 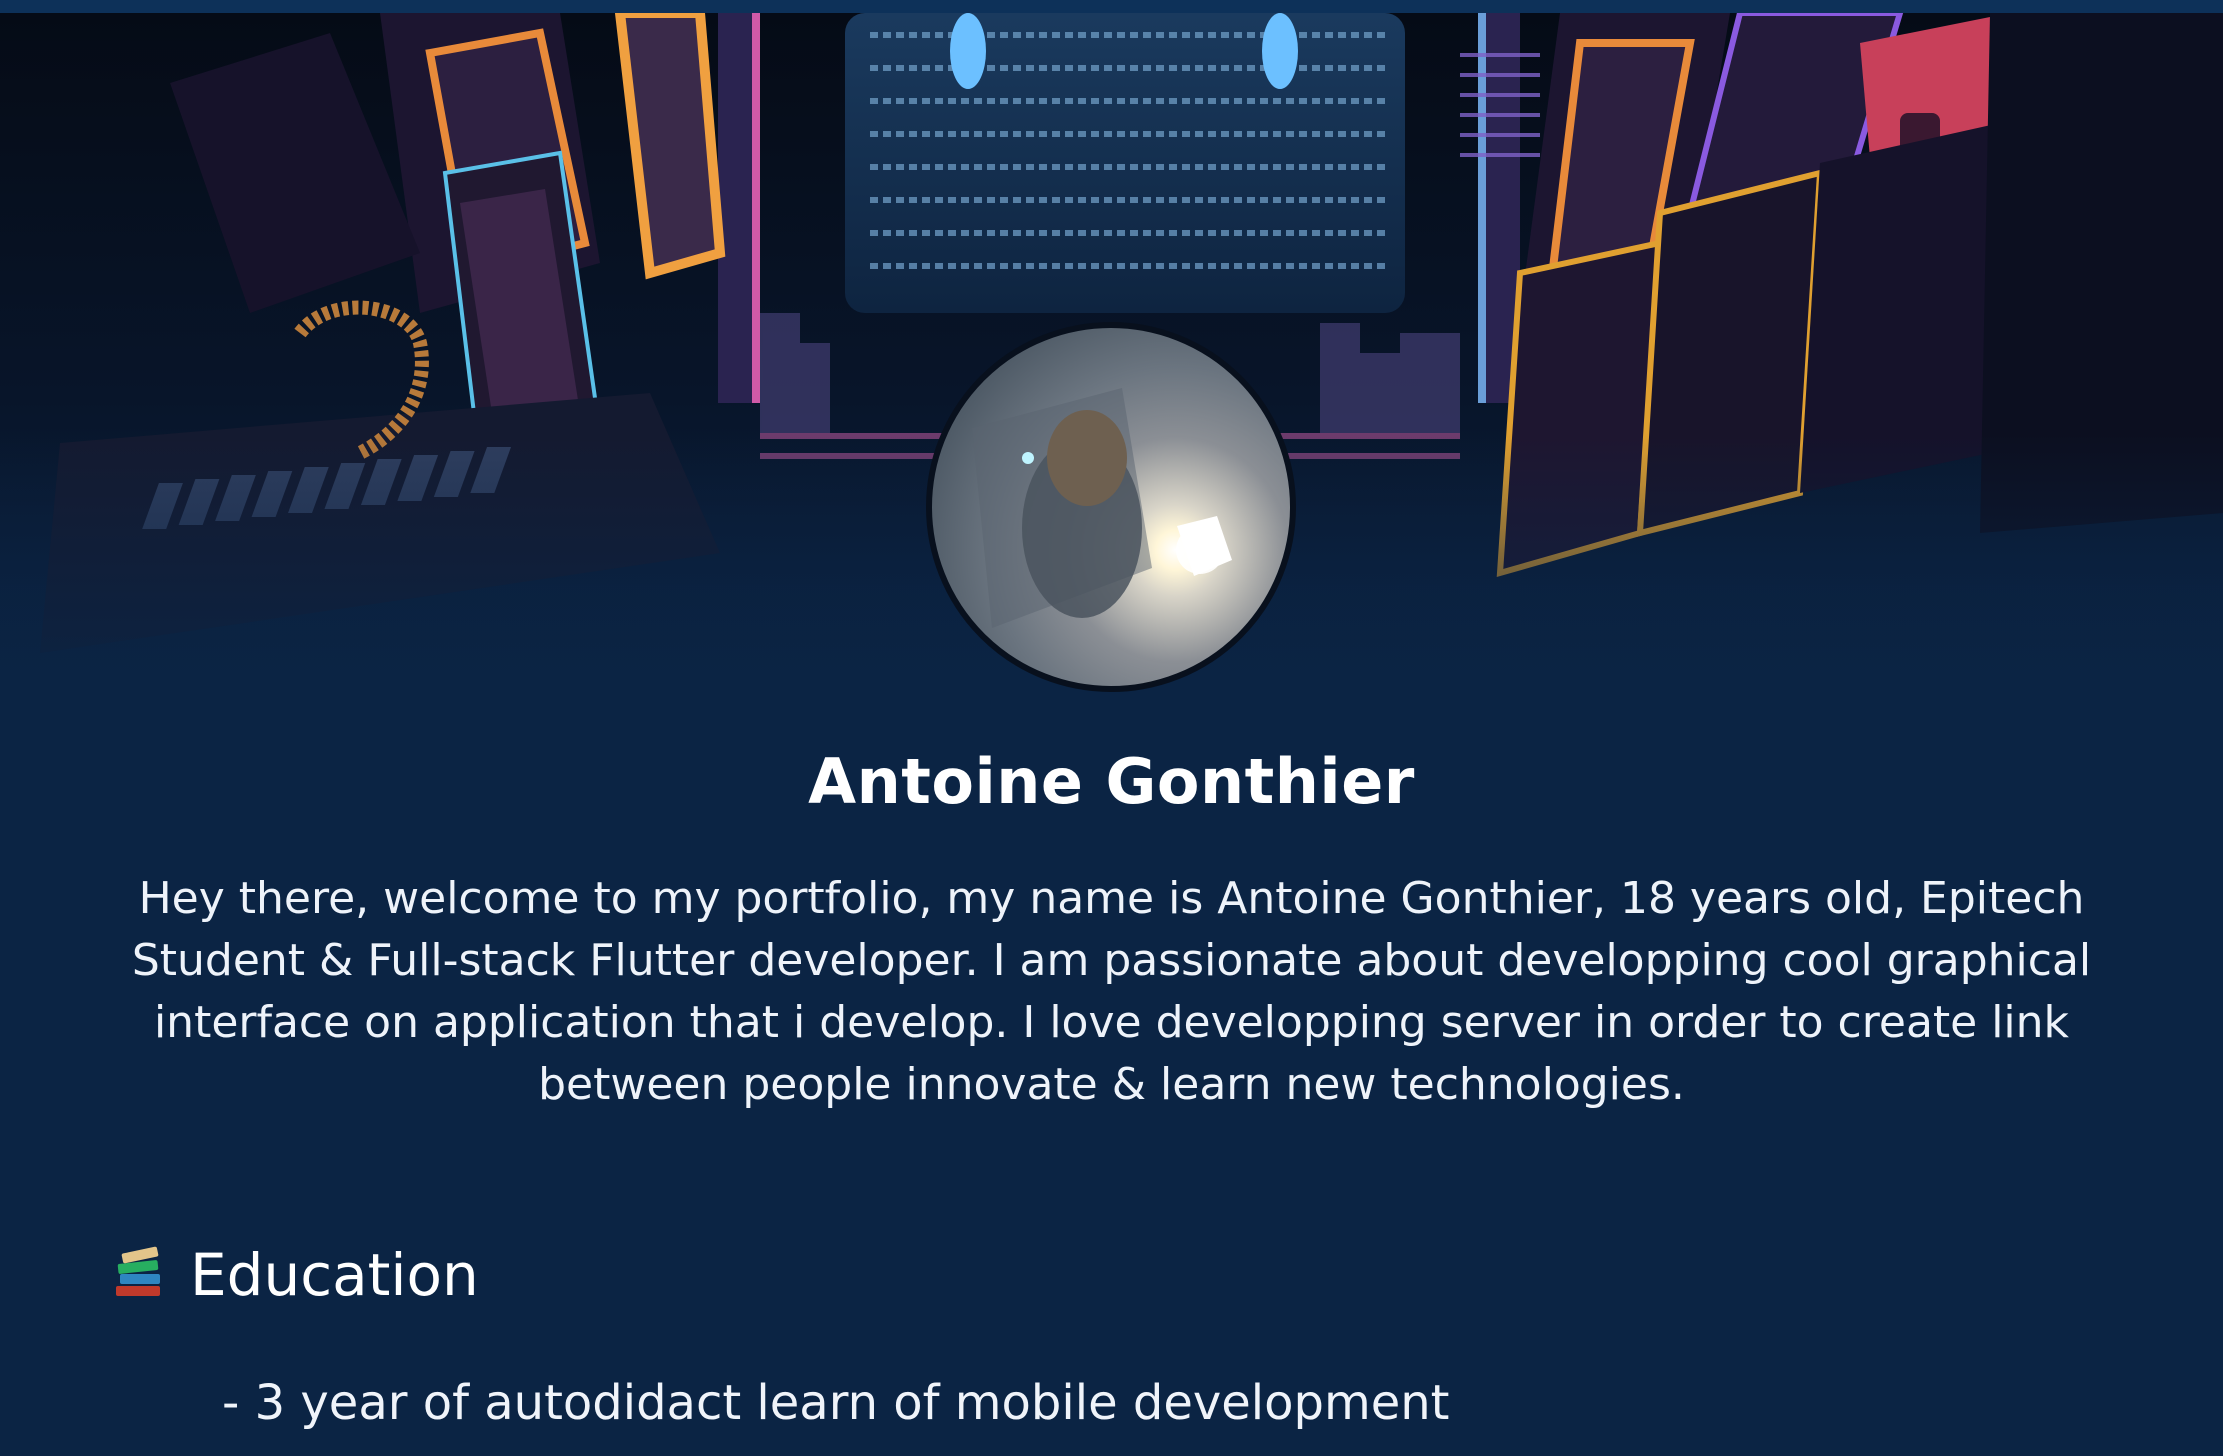 I want to click on books-icon, so click(x=139, y=1275).